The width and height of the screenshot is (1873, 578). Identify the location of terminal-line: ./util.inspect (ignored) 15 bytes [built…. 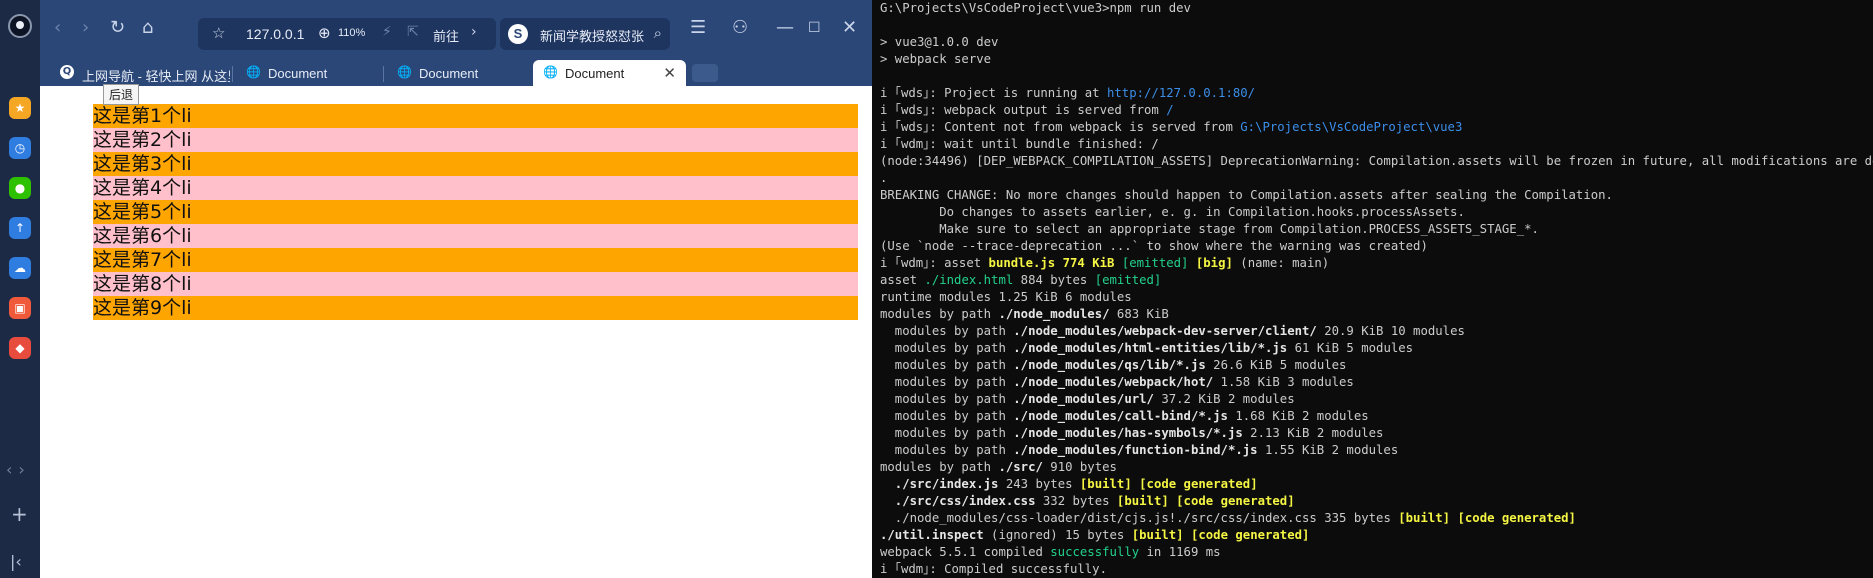
(1094, 535).